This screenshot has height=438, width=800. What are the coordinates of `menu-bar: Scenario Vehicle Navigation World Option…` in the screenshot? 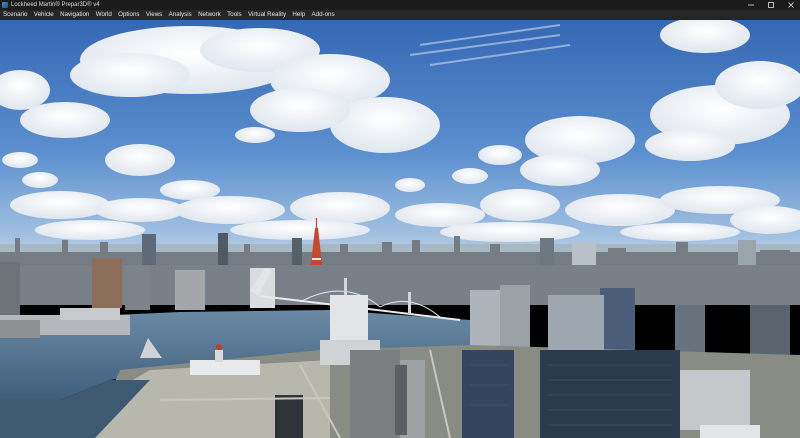 It's located at (400, 15).